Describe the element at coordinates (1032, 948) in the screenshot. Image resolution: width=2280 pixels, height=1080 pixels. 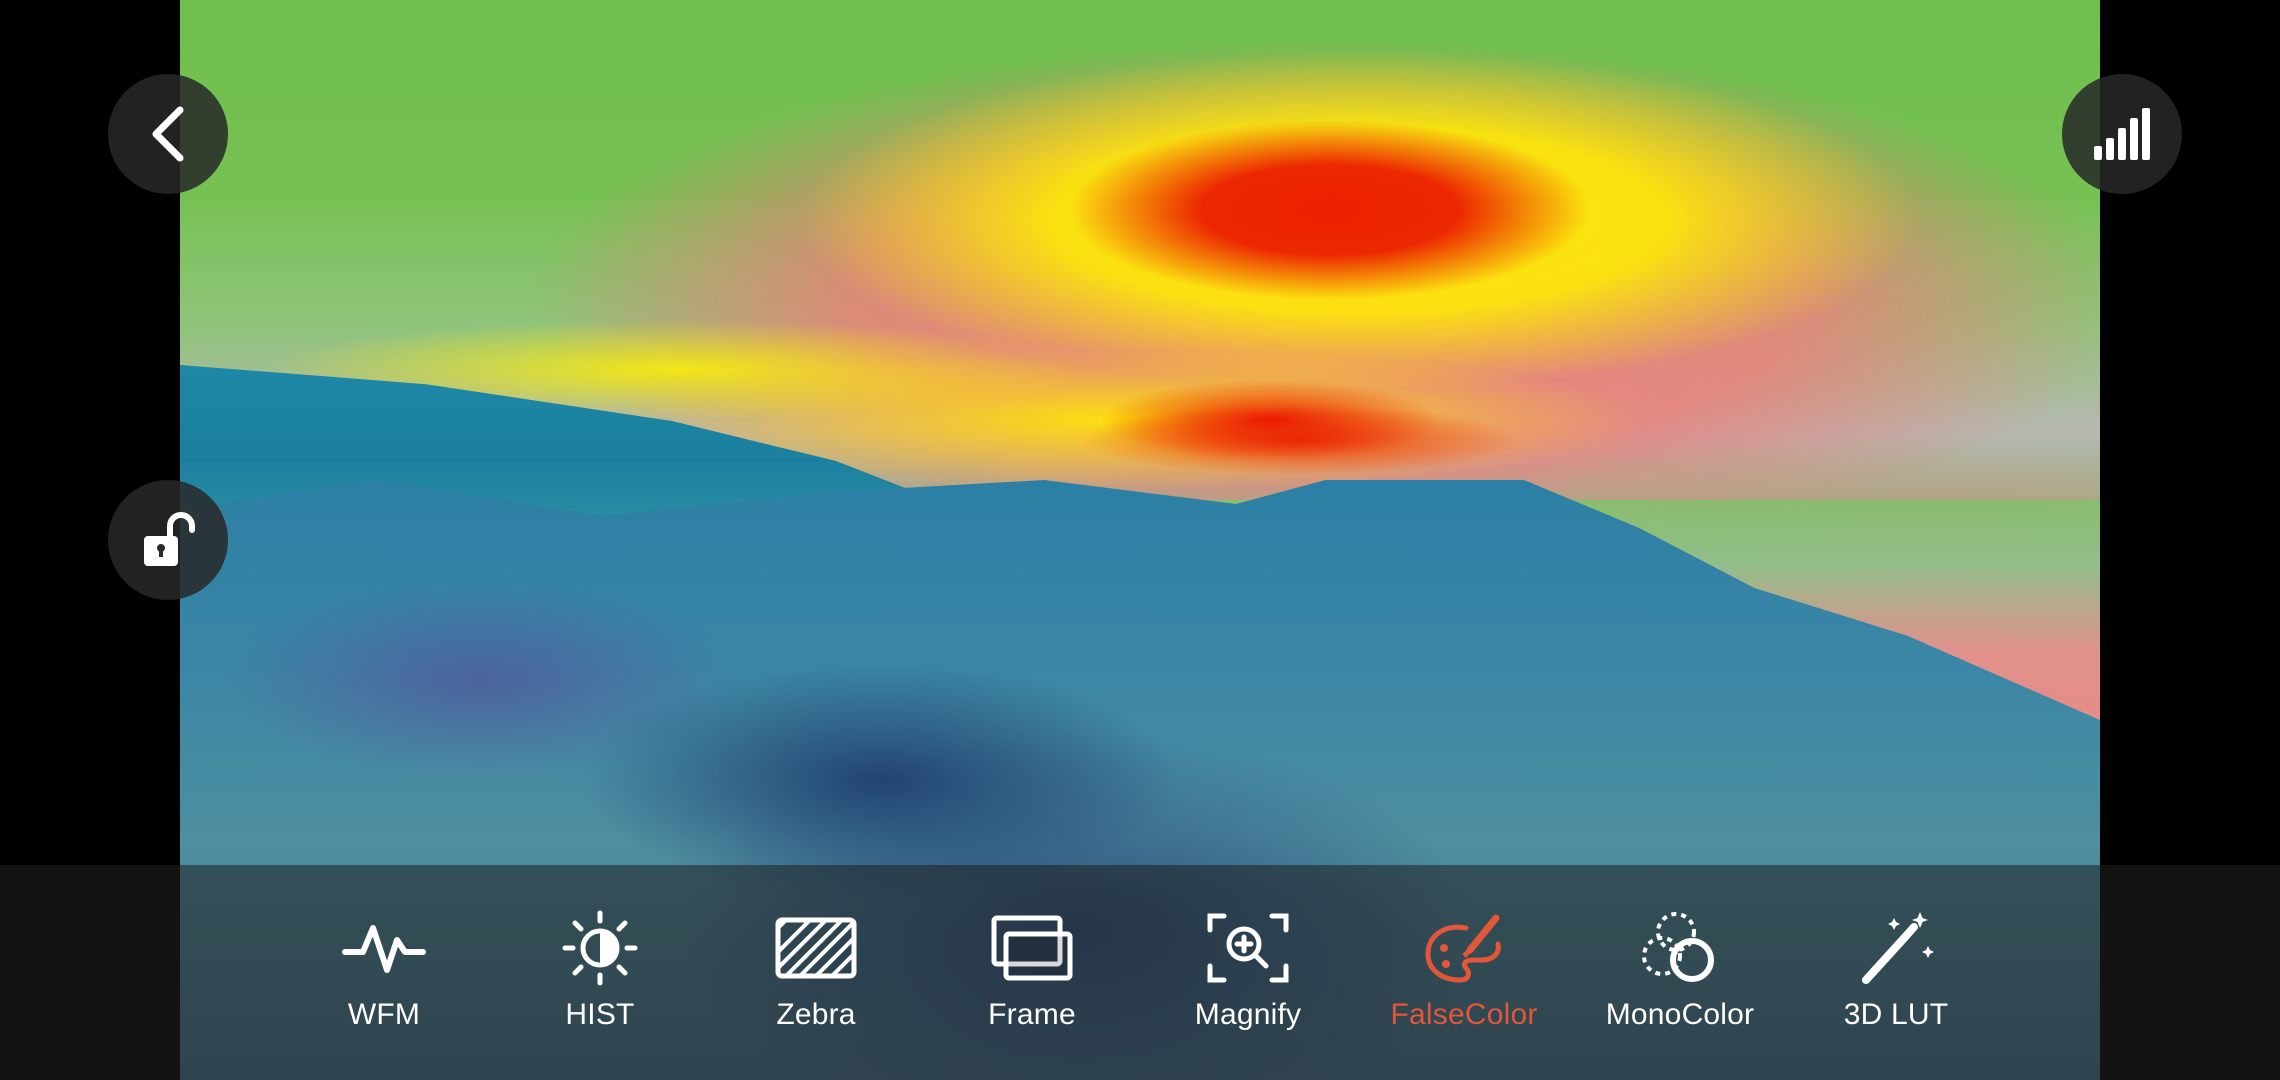
I see `frame-icon` at that location.